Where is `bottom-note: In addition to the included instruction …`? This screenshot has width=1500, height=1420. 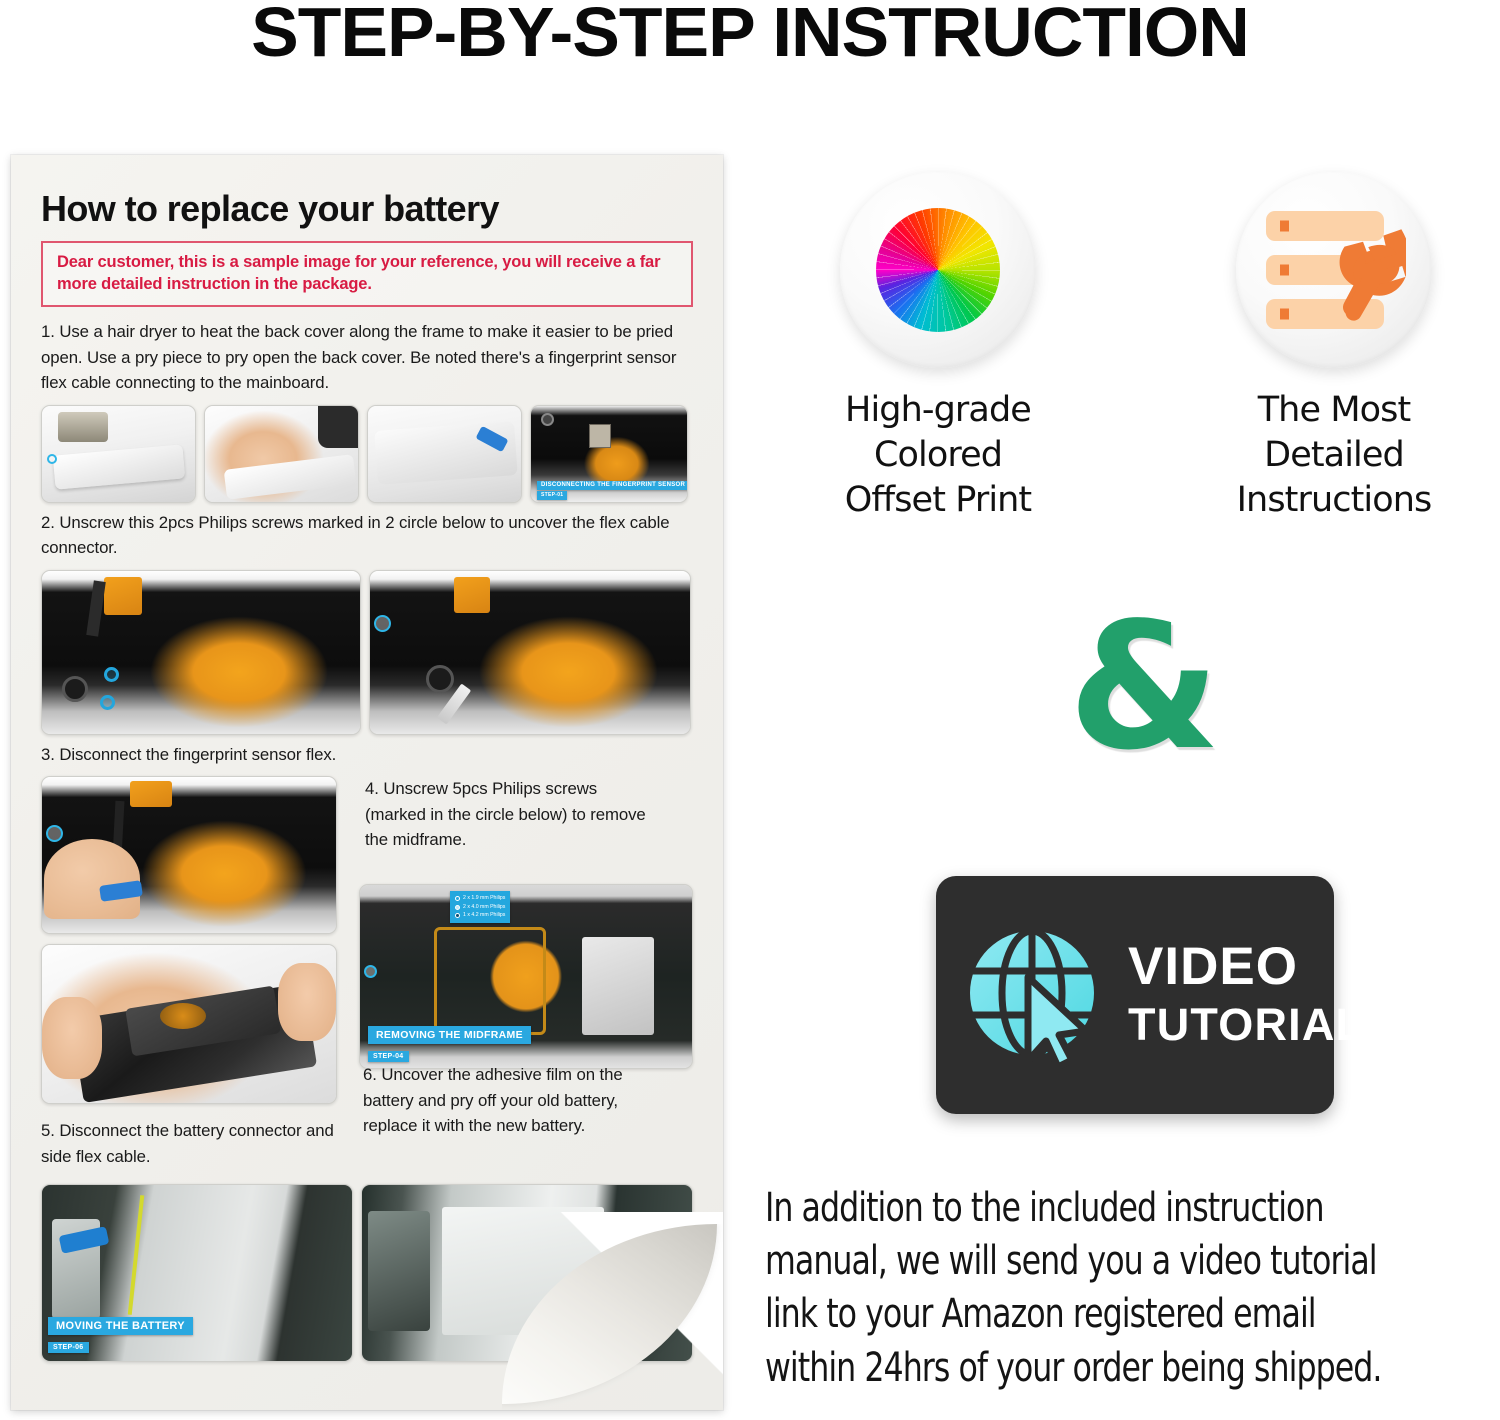 bottom-note: In addition to the included instruction … is located at coordinates (1088, 1288).